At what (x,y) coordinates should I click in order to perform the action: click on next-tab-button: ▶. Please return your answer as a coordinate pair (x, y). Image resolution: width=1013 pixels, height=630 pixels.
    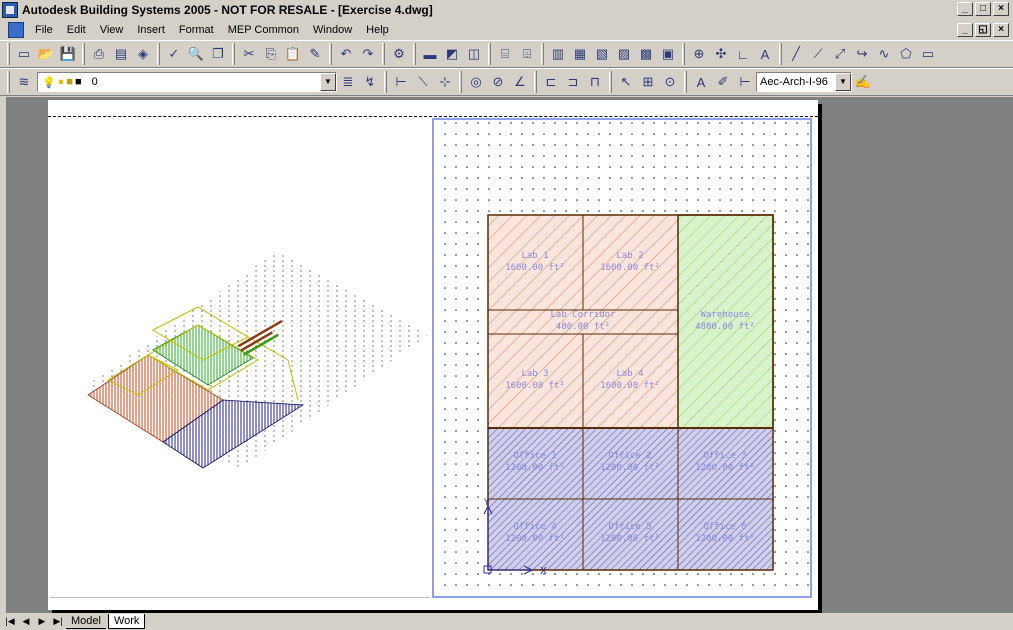
    Looking at the image, I should click on (42, 621).